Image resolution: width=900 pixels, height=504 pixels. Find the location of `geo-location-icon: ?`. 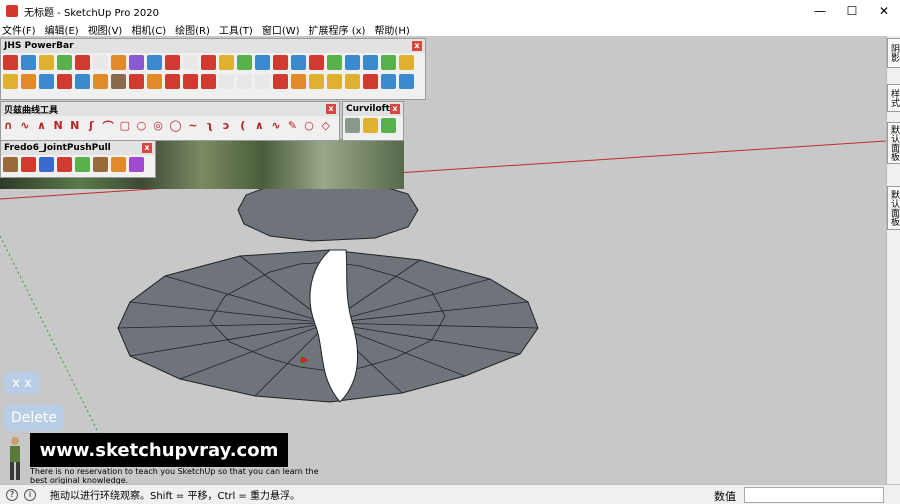

geo-location-icon: ? is located at coordinates (12, 494).